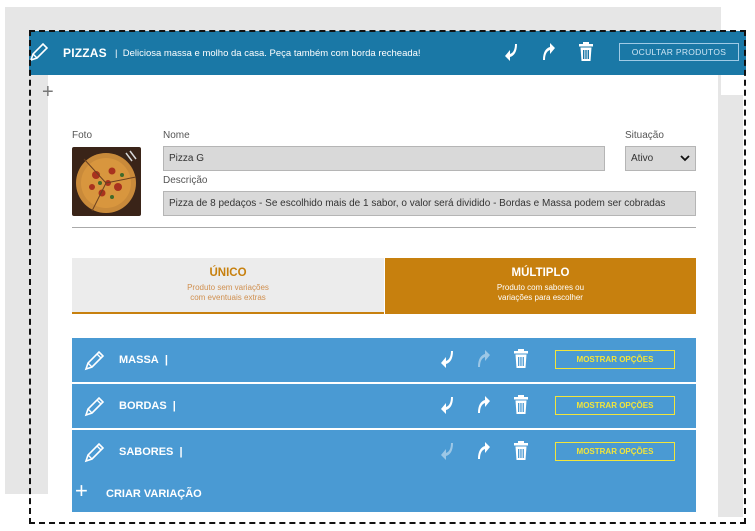 The height and width of the screenshot is (531, 755). Describe the element at coordinates (384, 158) in the screenshot. I see `name-input: Pizza G` at that location.